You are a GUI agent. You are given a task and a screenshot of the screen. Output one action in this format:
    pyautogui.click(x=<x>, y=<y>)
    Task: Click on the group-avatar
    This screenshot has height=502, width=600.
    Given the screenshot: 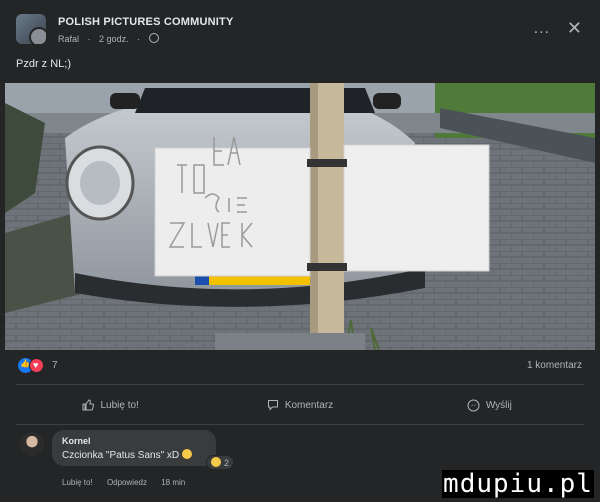 What is the action you would take?
    pyautogui.click(x=31, y=29)
    